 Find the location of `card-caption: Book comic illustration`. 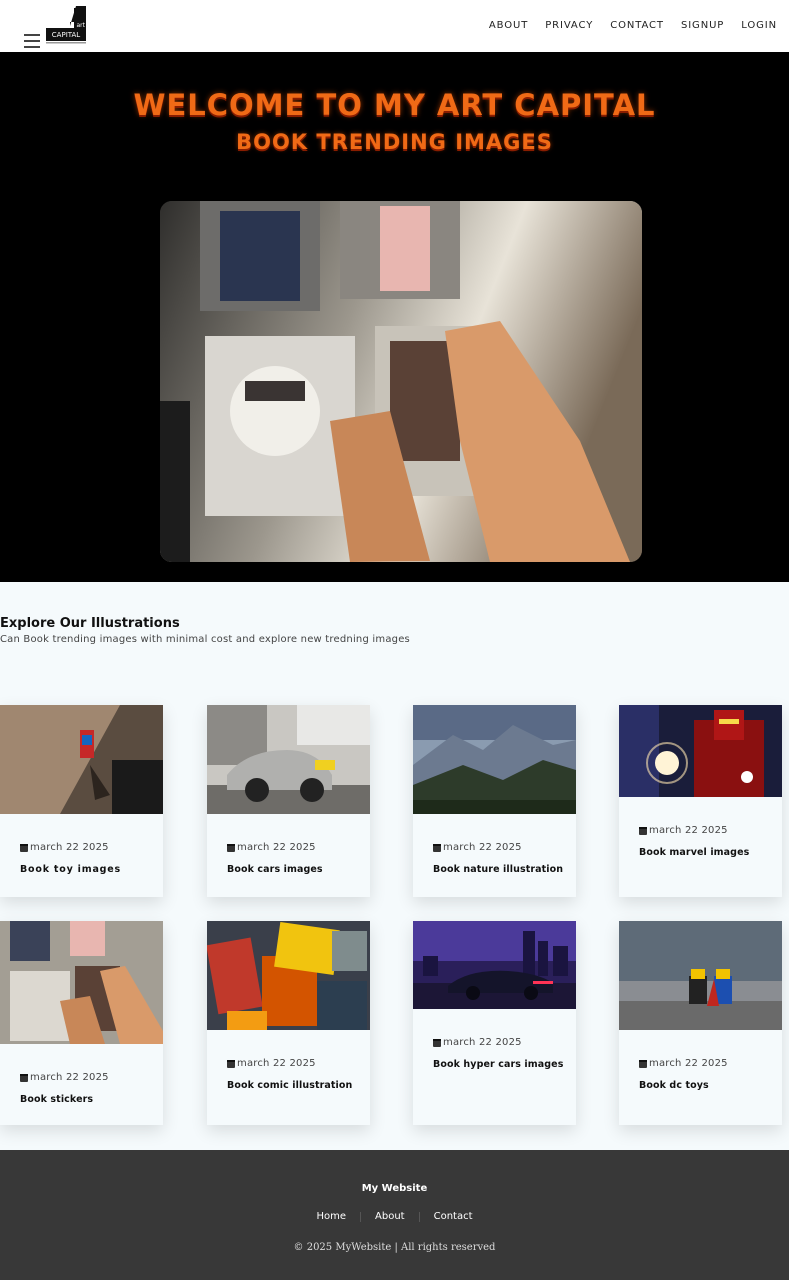

card-caption: Book comic illustration is located at coordinates (289, 1085).